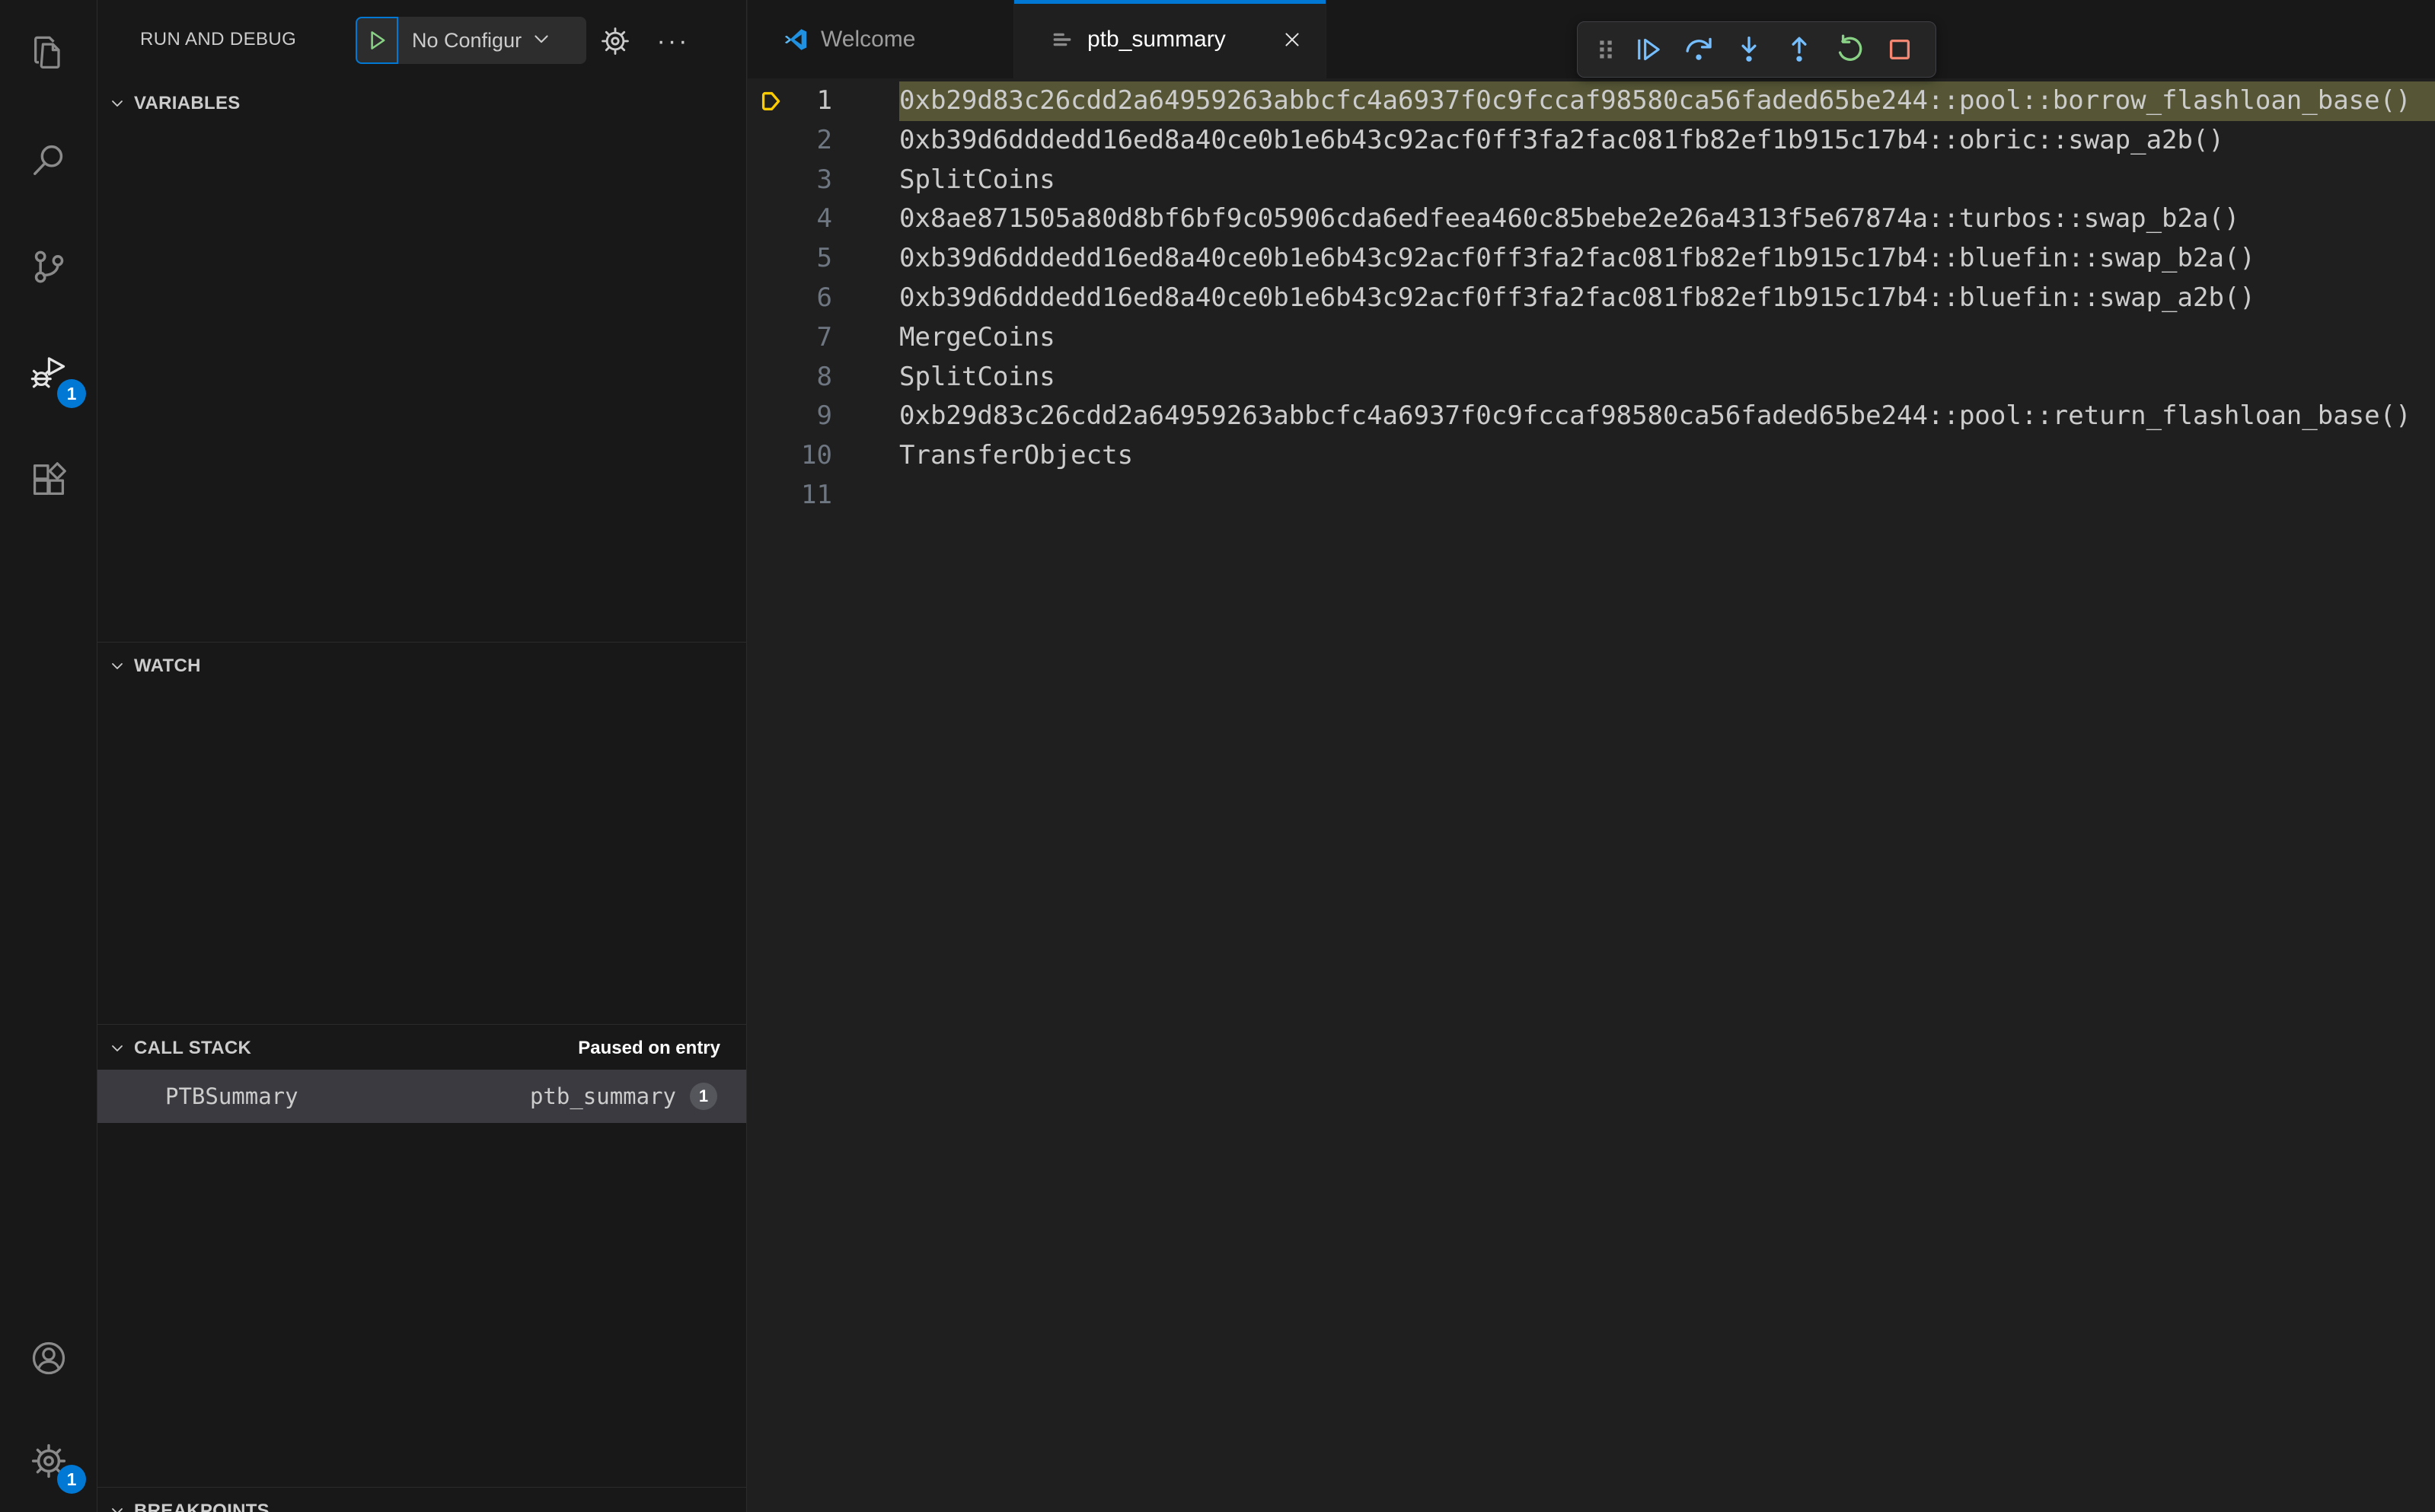 The image size is (2435, 1512). I want to click on section-breakpoints: BREAKPOINTS, so click(421, 1501).